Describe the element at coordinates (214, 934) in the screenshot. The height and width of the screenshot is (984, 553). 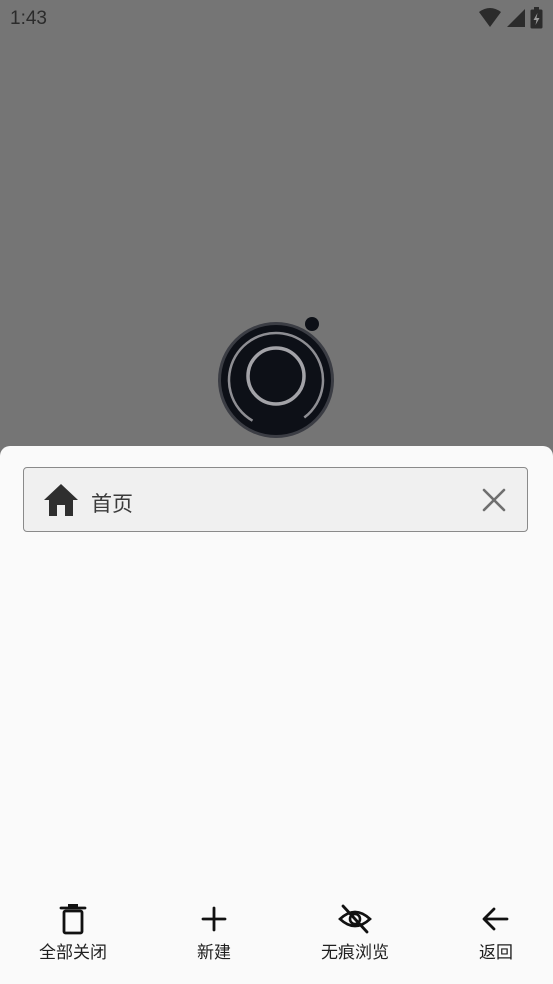
I see `new-tab-button: 新建` at that location.